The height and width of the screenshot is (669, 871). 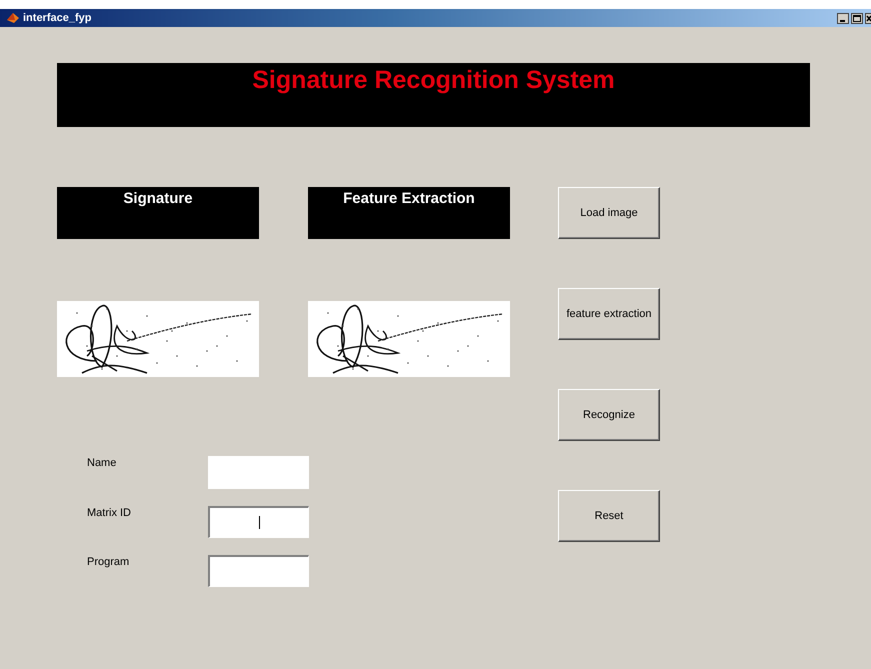 I want to click on push-button: Reset, so click(x=609, y=516).